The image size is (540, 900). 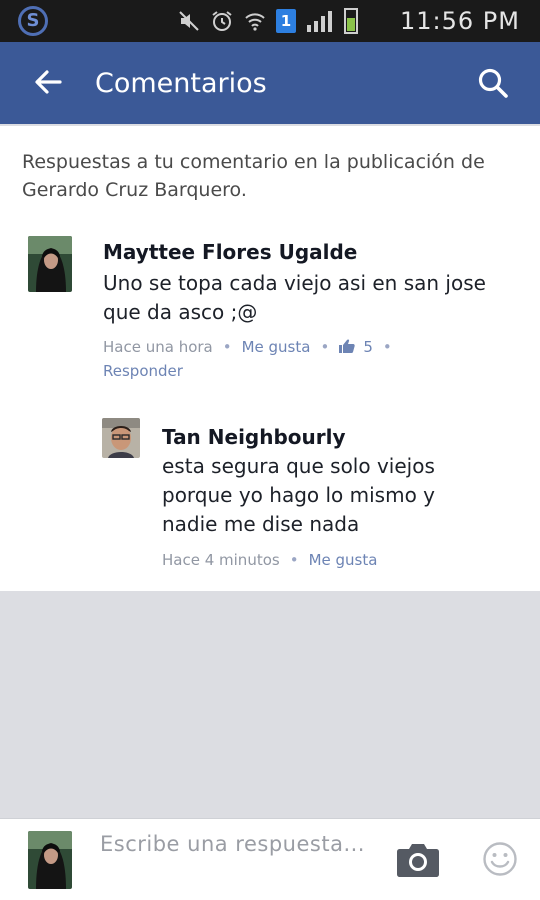 What do you see at coordinates (221, 560) in the screenshot?
I see `comment-time: Hace 4 minutos` at bounding box center [221, 560].